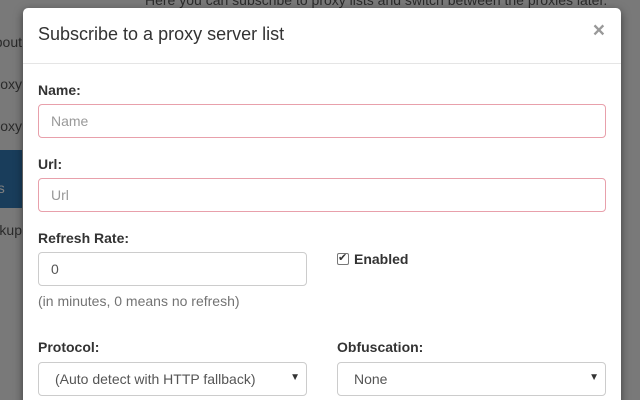  Describe the element at coordinates (380, 347) in the screenshot. I see `obfuscation-label: Obfuscation:` at that location.